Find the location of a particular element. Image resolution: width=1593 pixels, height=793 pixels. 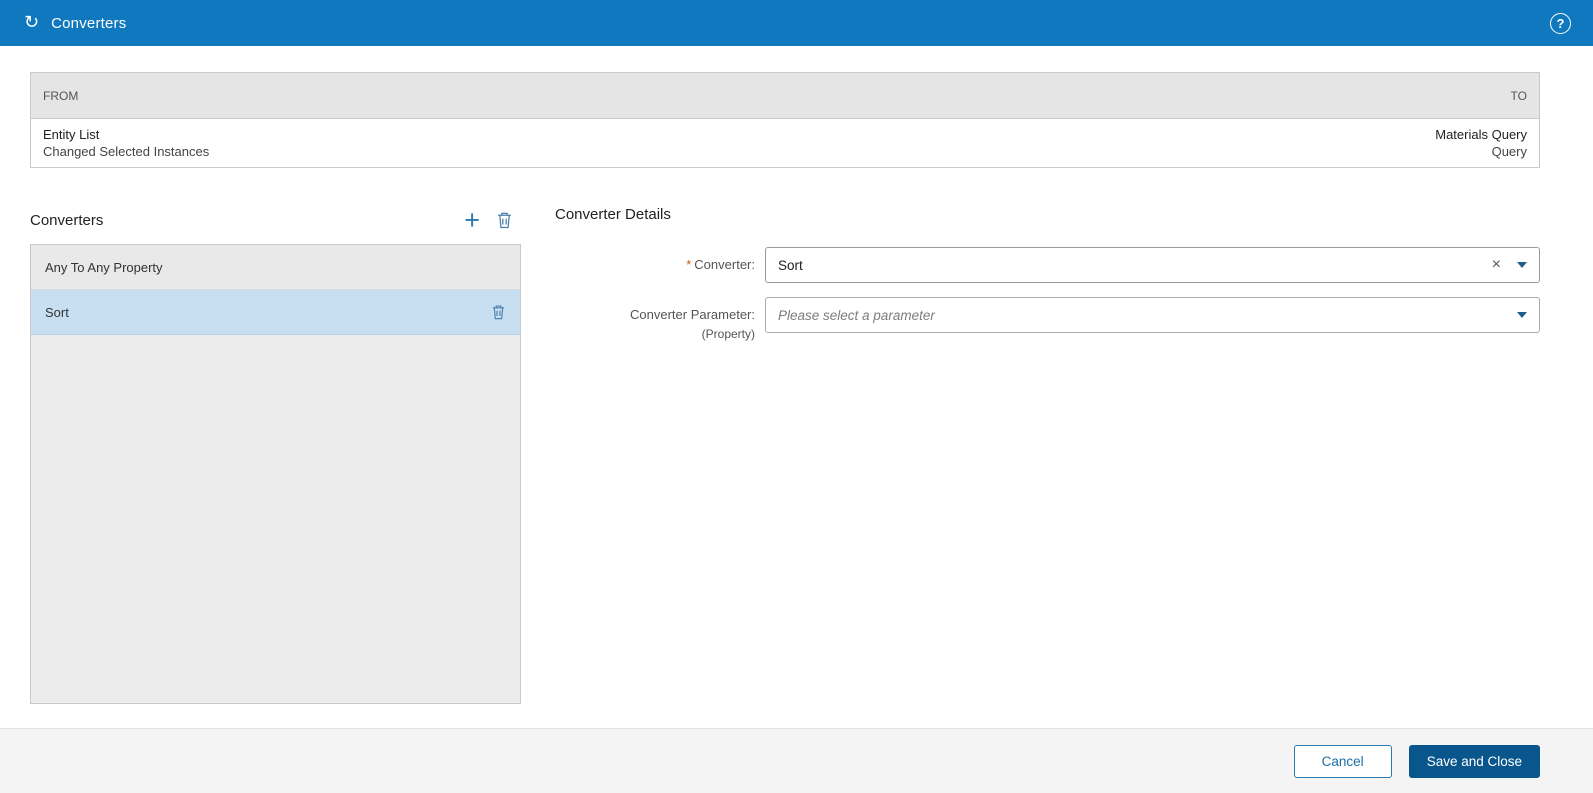

details-panel-title: Converter Details is located at coordinates (613, 214).